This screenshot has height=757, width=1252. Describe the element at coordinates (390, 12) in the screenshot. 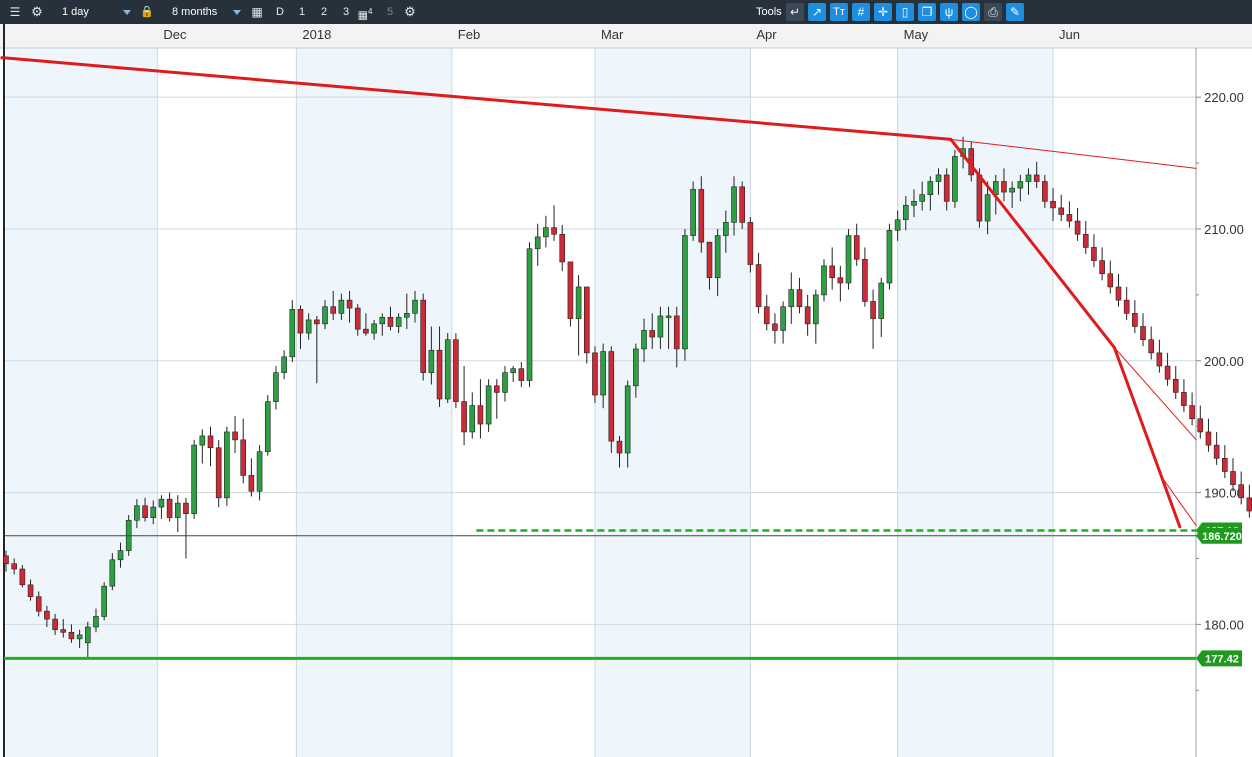

I see `period-button-5: 5` at that location.